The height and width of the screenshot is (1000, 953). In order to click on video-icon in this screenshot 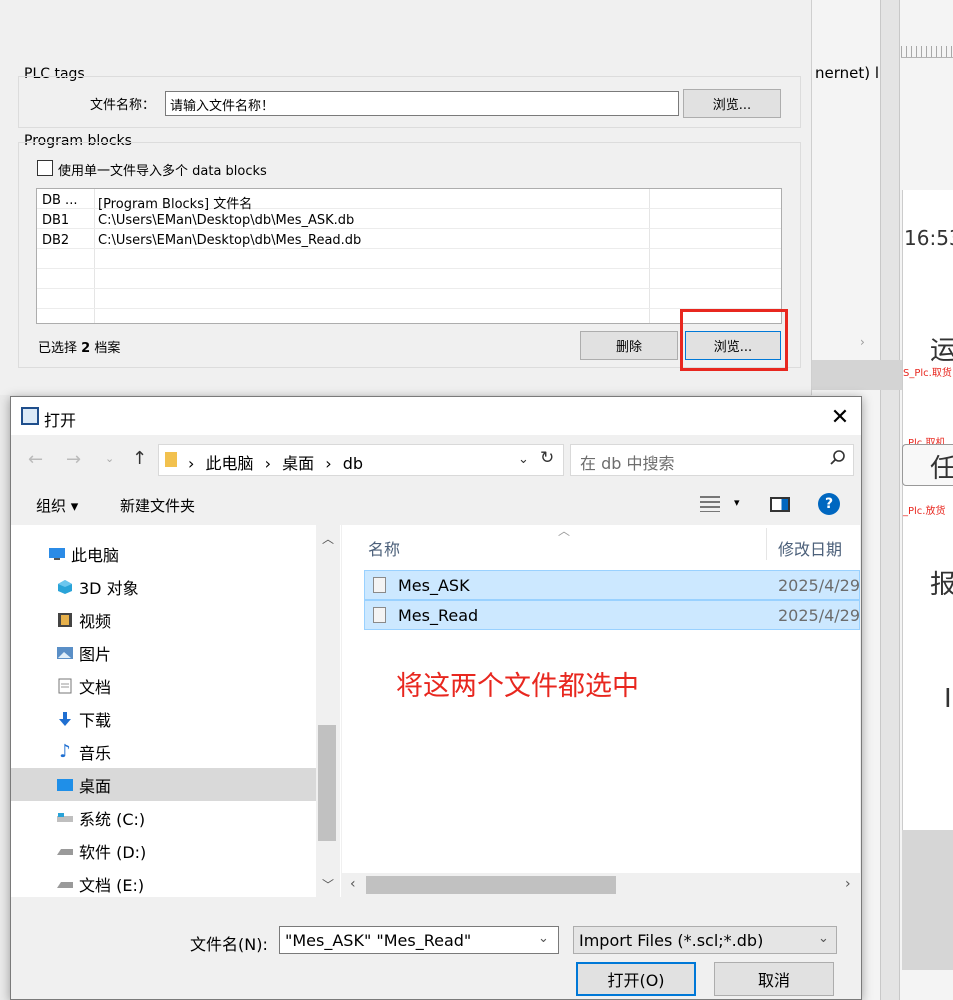, I will do `click(65, 620)`.